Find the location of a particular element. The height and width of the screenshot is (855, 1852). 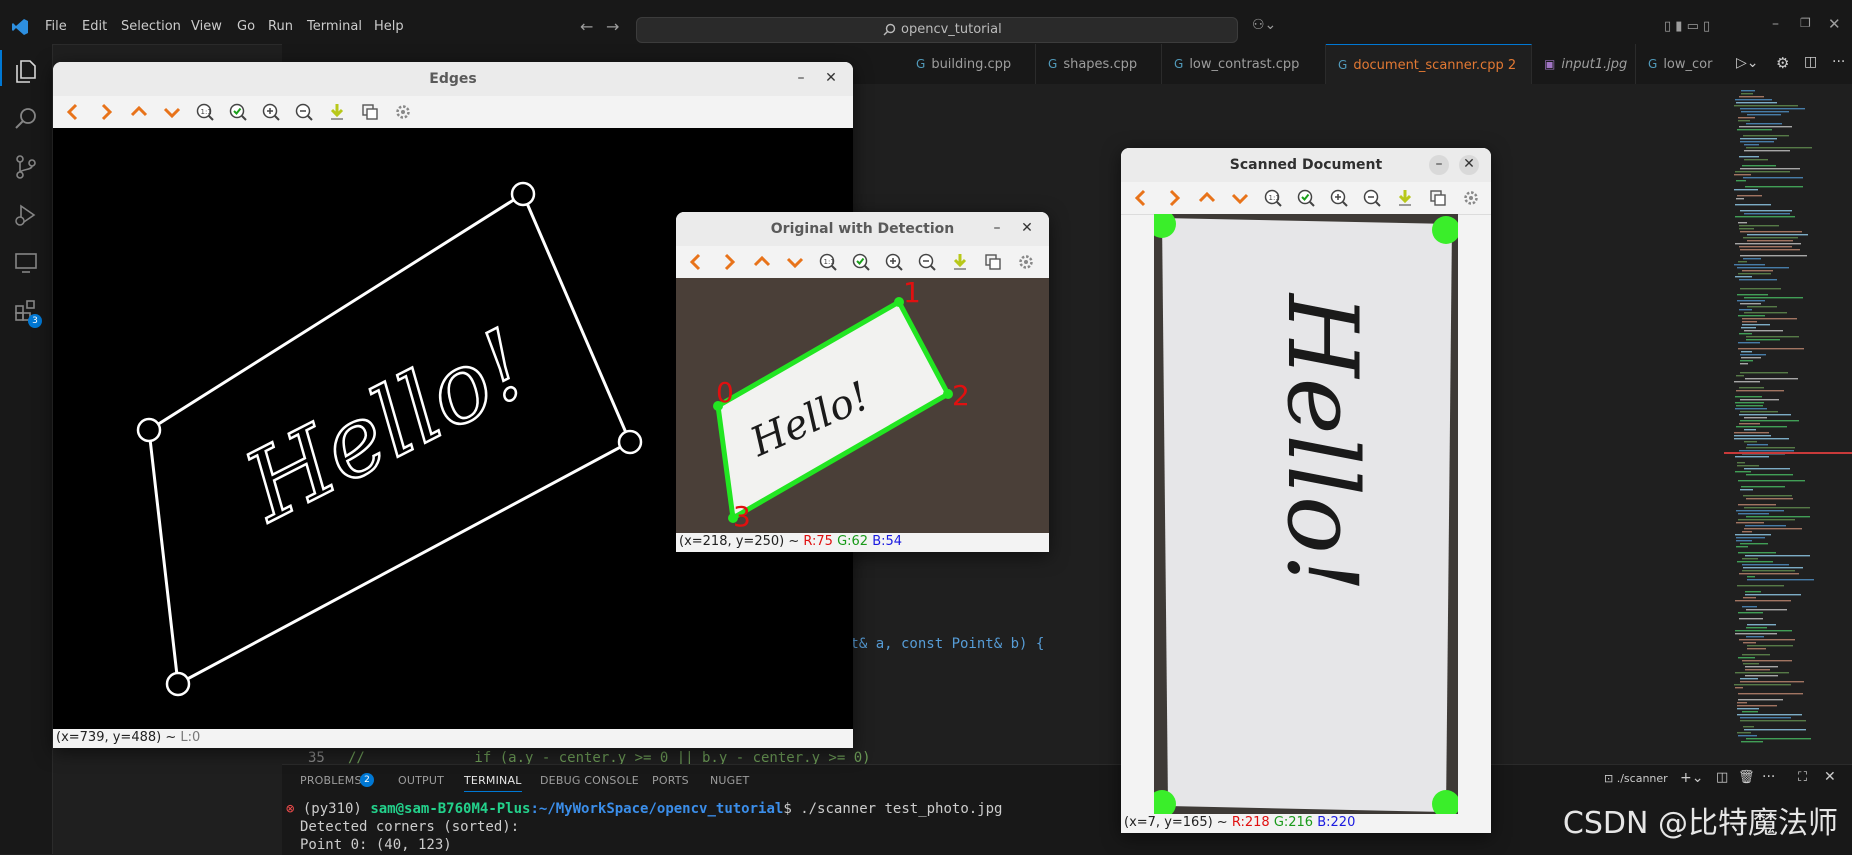

terminal-instance: ⊡ ./scanner is located at coordinates (1636, 778).